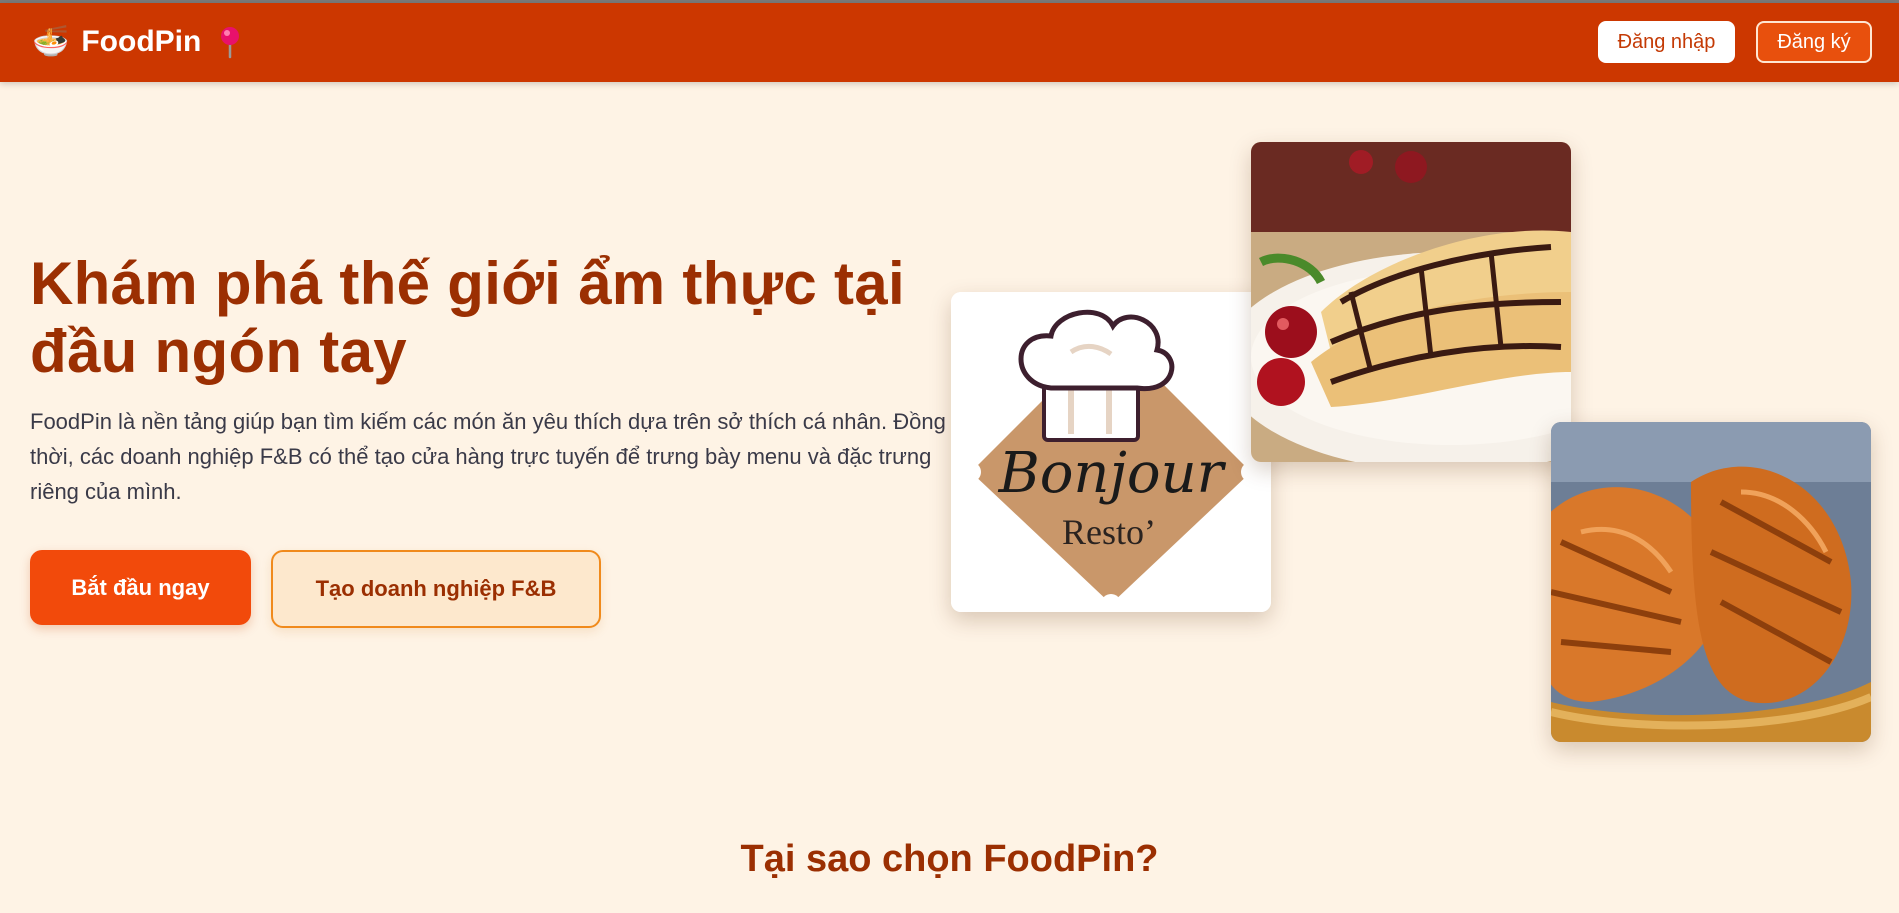 This screenshot has height=913, width=1899. I want to click on register-button: Đăng ký, so click(1814, 42).